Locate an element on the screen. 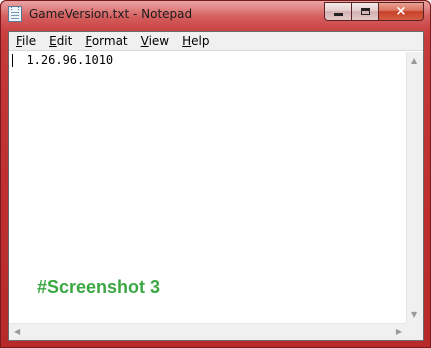  notepad-icon is located at coordinates (15, 14).